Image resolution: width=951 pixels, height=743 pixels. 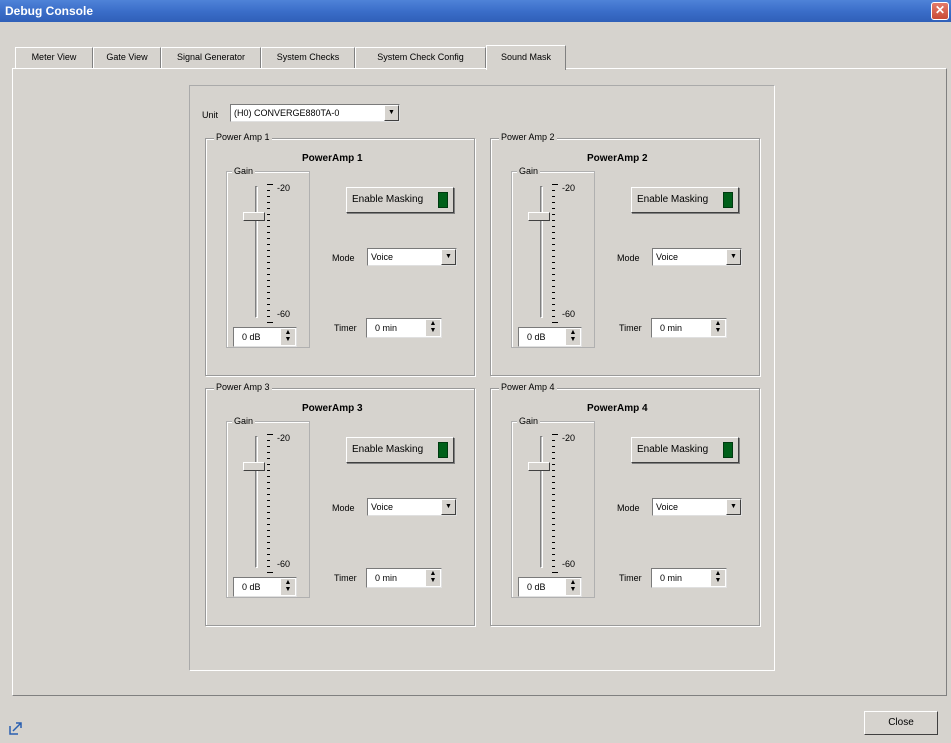 I want to click on unit-value: (H0) CONVERGE880TA-0, so click(x=287, y=113).